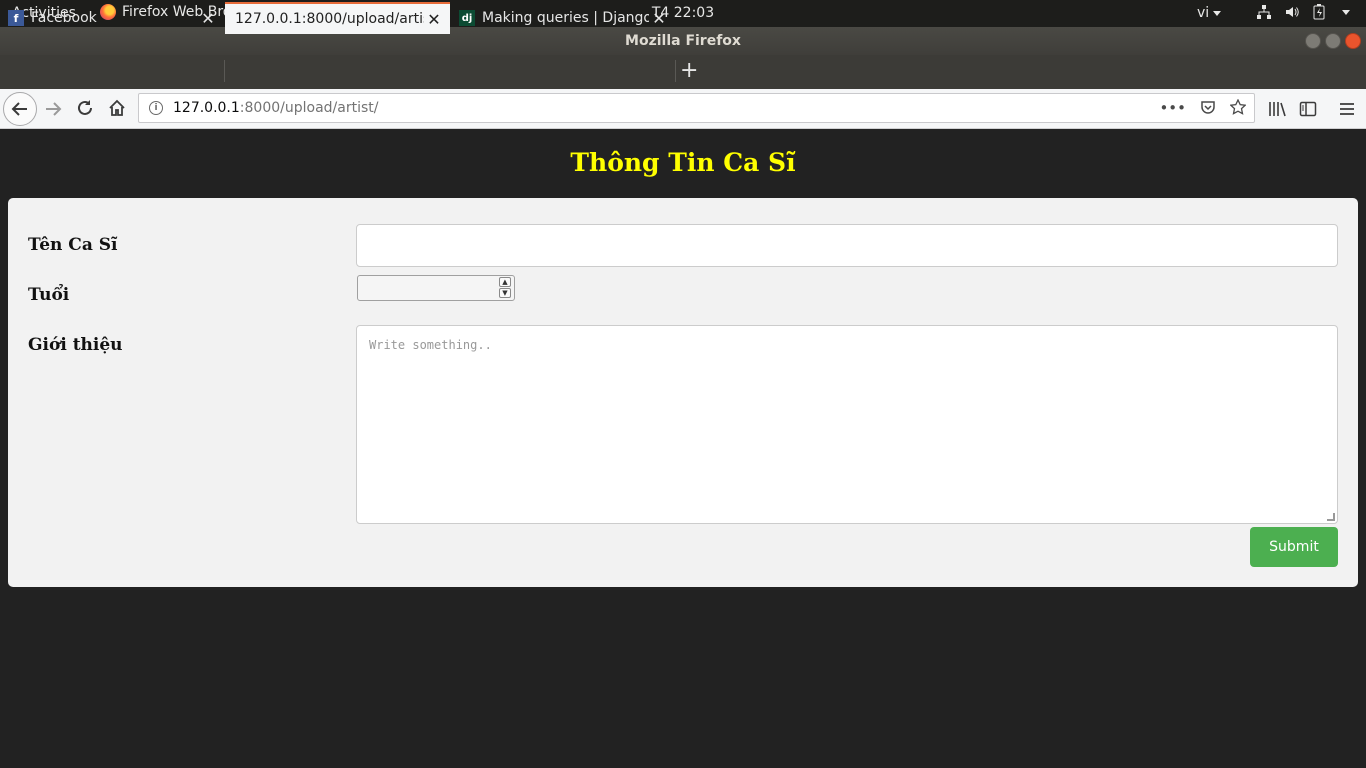  I want to click on language-label: vi, so click(1203, 13).